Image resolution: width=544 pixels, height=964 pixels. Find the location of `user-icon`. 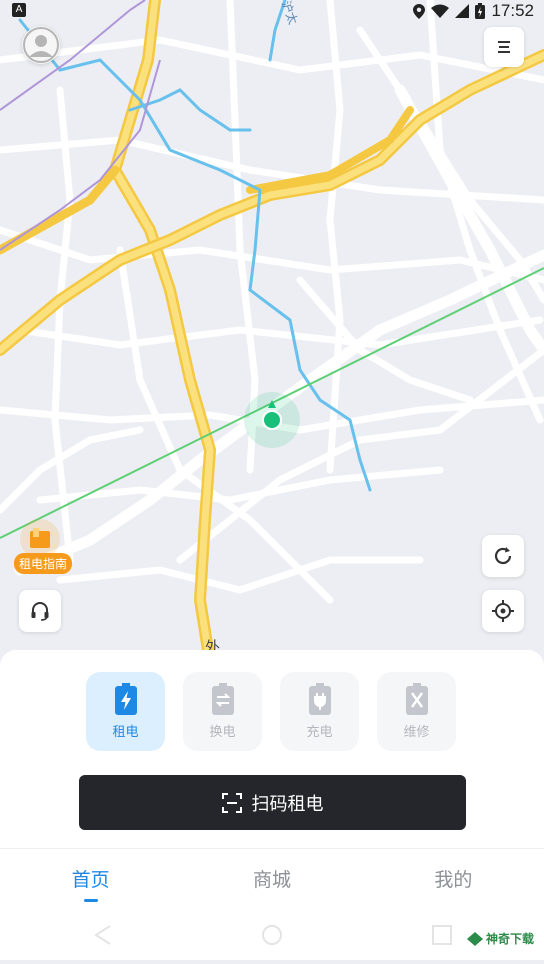

user-icon is located at coordinates (41, 45).